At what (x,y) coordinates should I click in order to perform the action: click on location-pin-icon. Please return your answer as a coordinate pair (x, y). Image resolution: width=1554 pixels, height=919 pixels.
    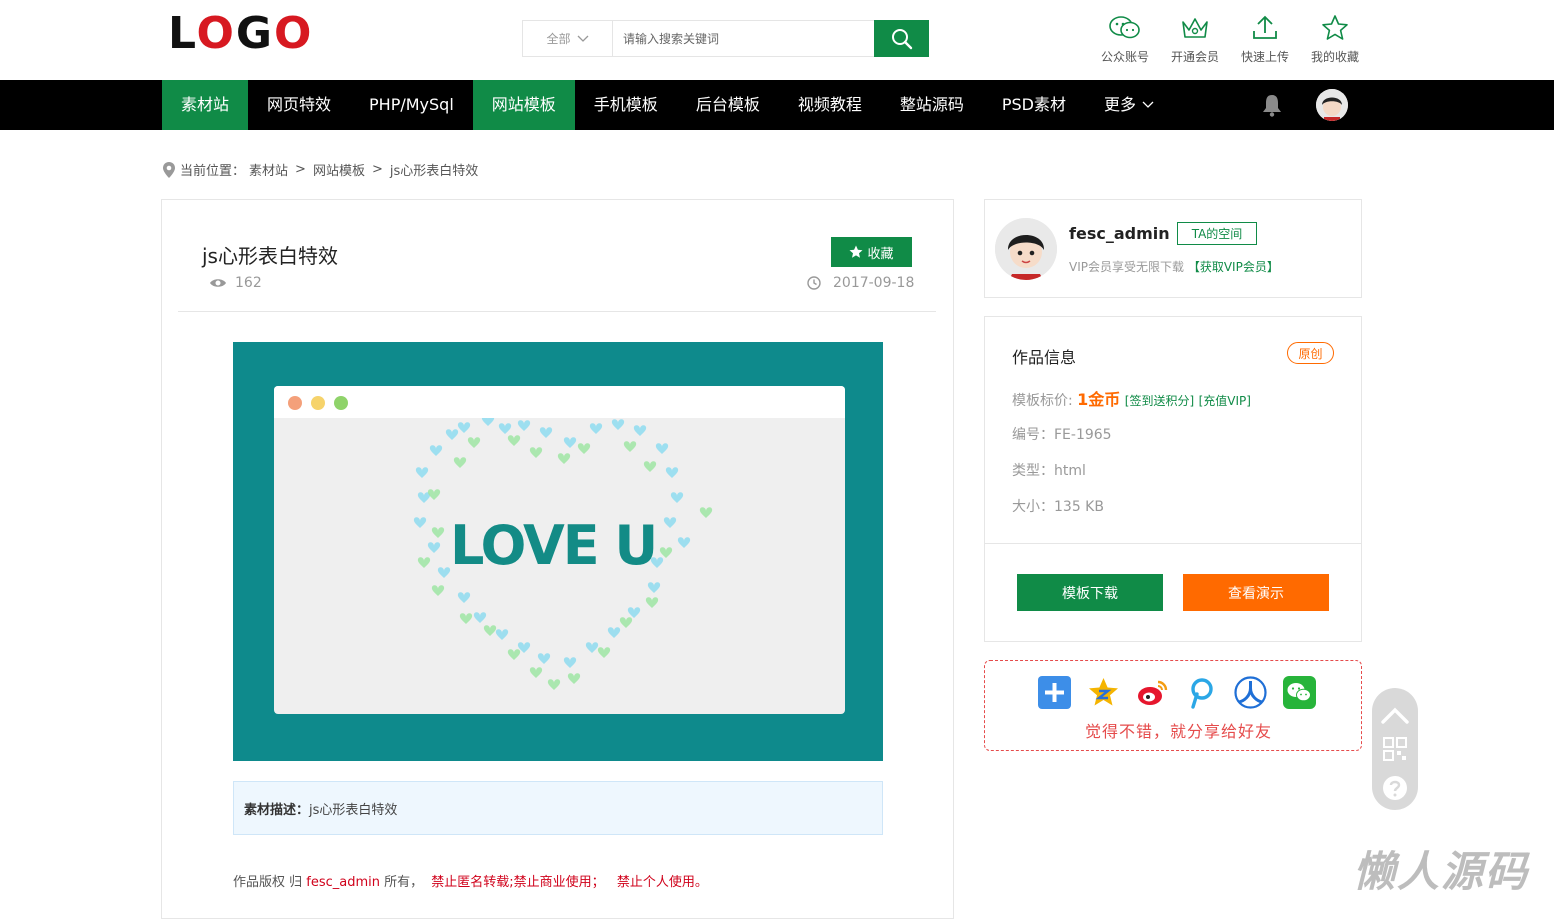
    Looking at the image, I should click on (169, 169).